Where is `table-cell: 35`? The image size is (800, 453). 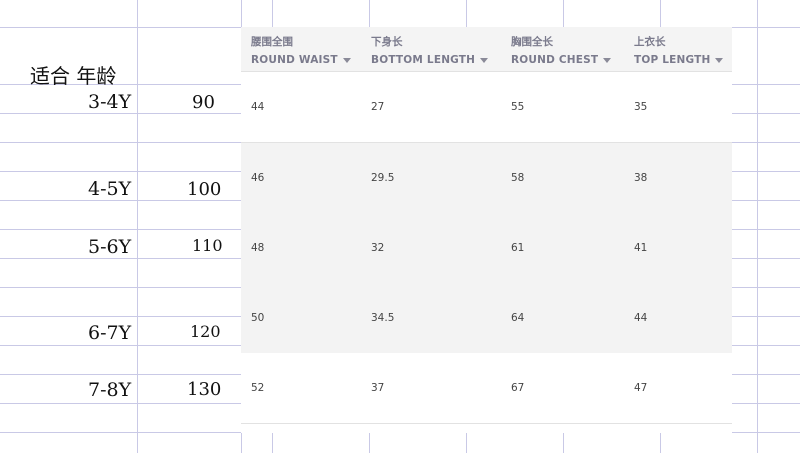 table-cell: 35 is located at coordinates (641, 107).